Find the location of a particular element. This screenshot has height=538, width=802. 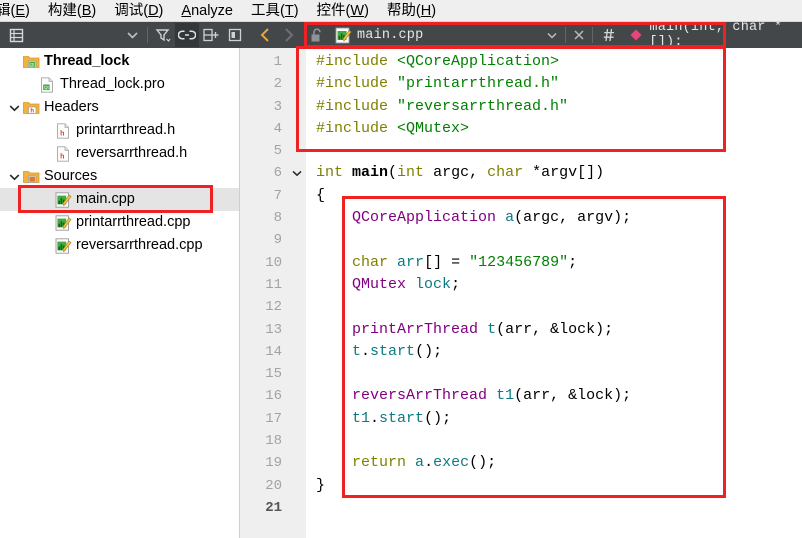

code-line: QCoreApplication a(argc, argv); is located at coordinates (559, 218).